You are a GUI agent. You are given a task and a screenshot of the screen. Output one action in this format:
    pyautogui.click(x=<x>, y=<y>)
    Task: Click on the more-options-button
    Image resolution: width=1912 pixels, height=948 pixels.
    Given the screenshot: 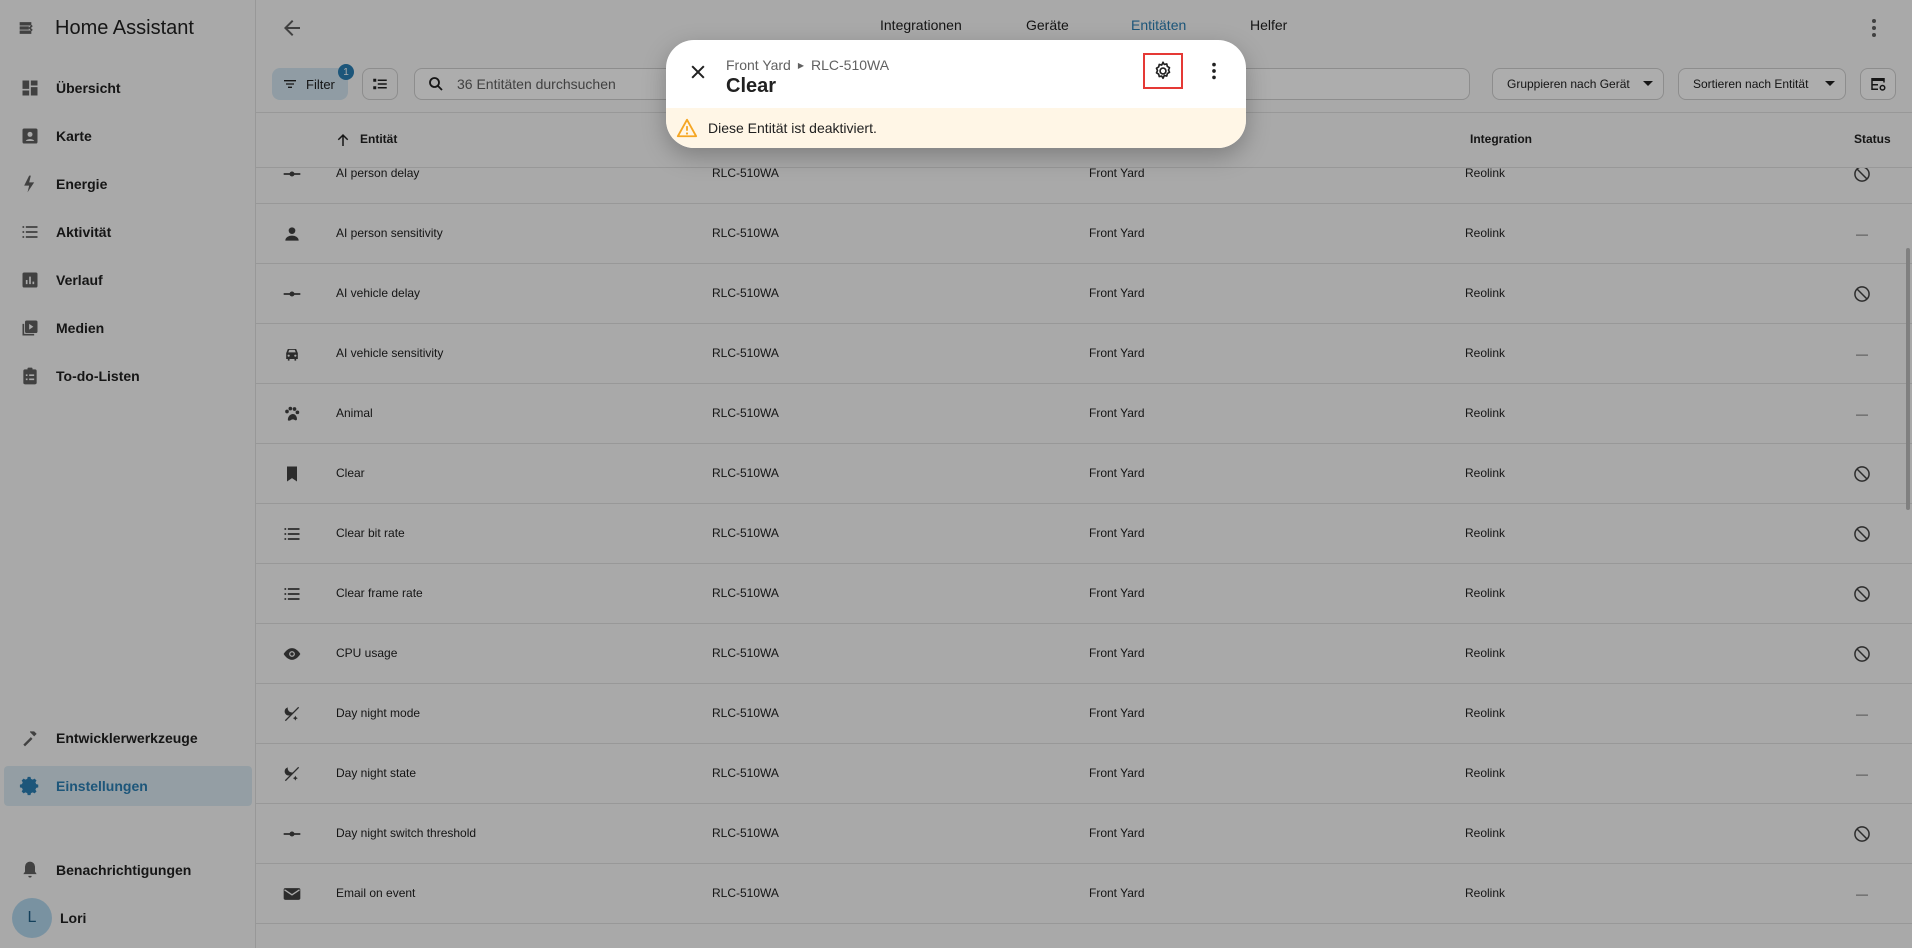 What is the action you would take?
    pyautogui.click(x=1214, y=71)
    